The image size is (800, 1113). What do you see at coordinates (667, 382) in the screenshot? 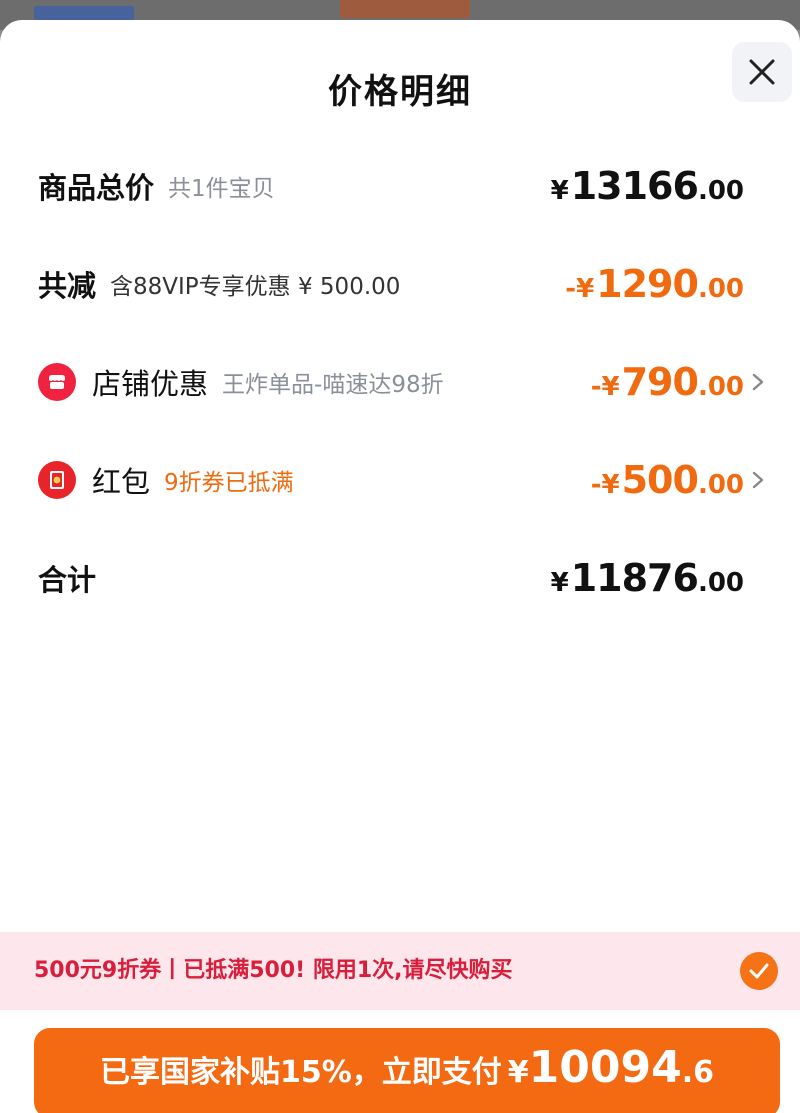
I see `shop-promo-amount: -¥ 790.00` at bounding box center [667, 382].